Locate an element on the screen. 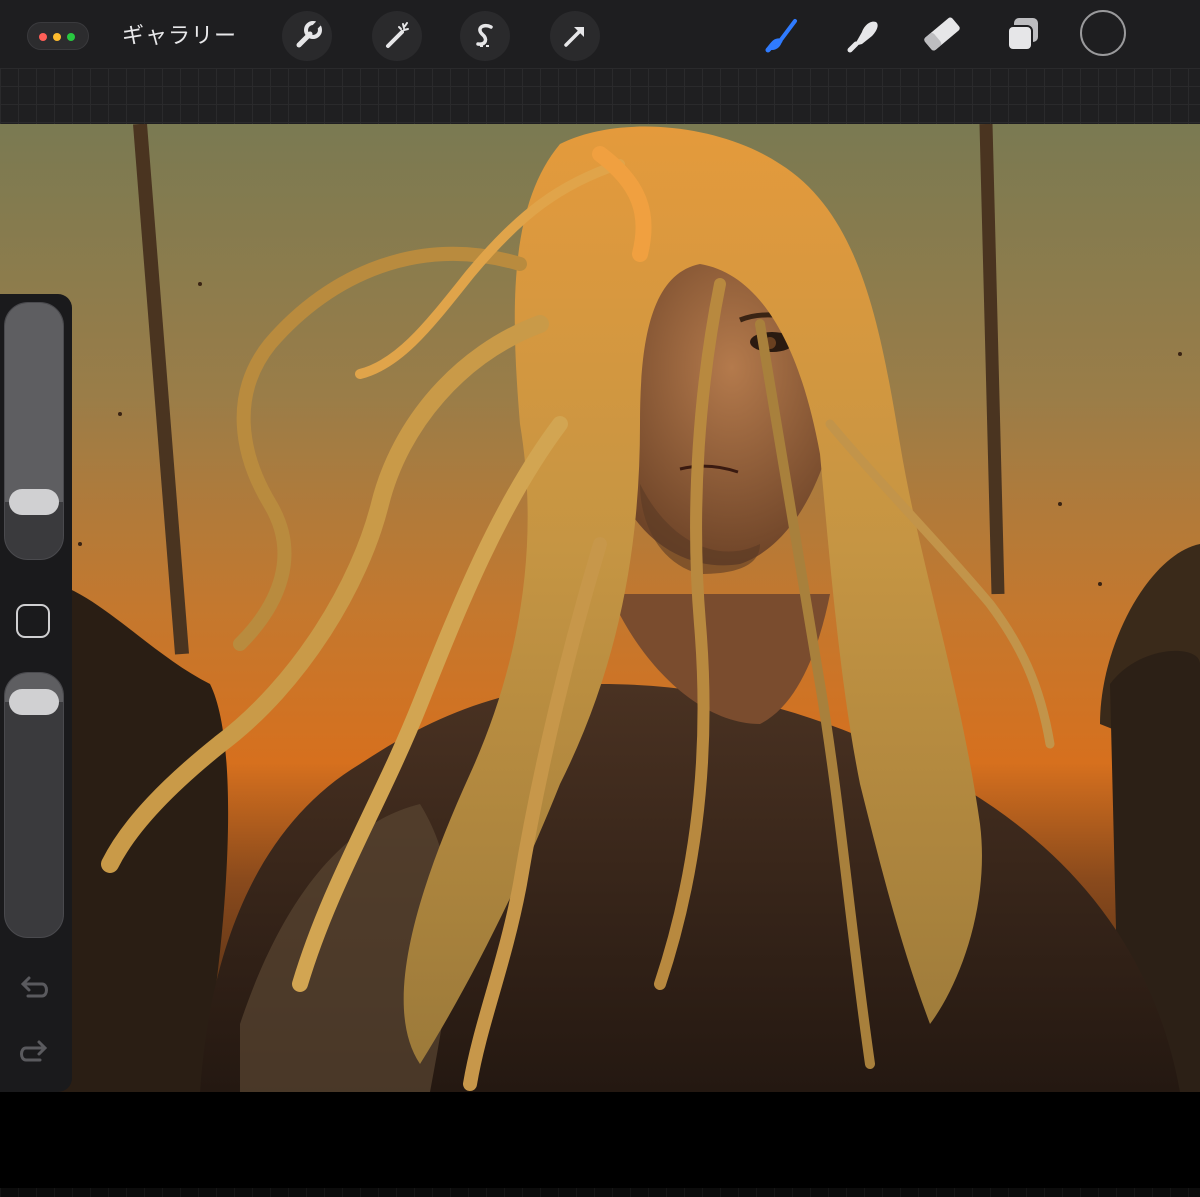 This screenshot has height=1197, width=1200. maximize-dot is located at coordinates (71, 37).